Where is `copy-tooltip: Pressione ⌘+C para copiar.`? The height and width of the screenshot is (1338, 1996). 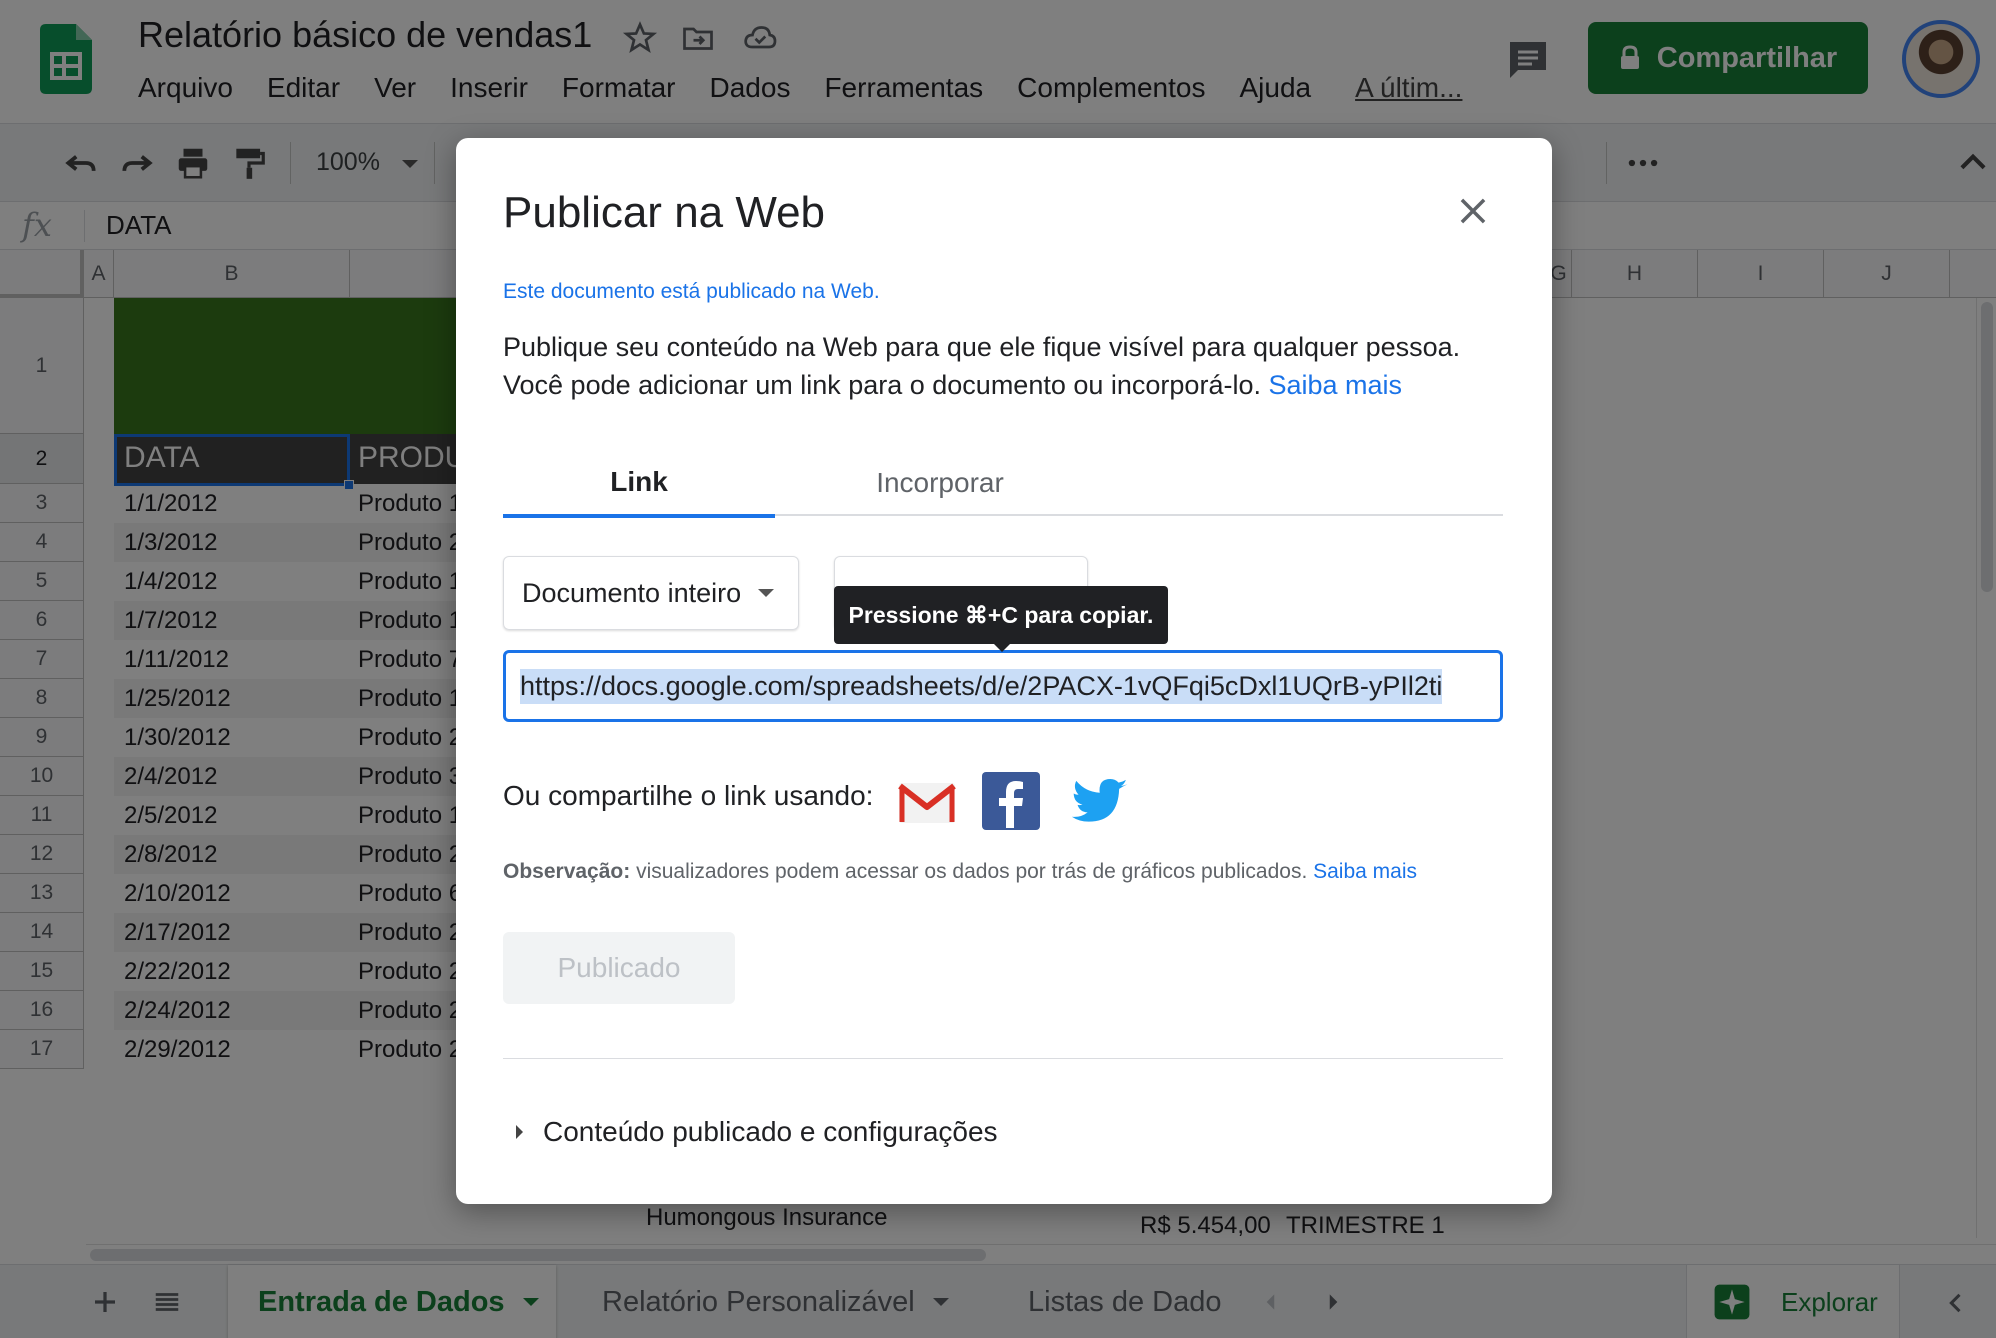
copy-tooltip: Pressione ⌘+C para copiar. is located at coordinates (1001, 615).